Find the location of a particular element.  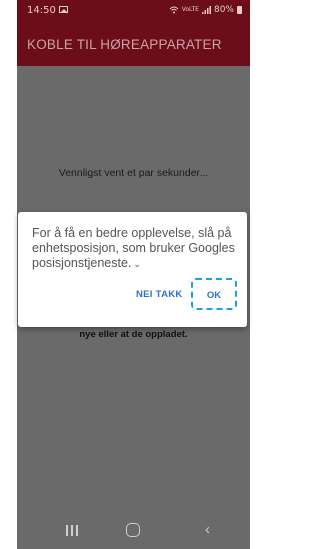

recents-icon is located at coordinates (72, 530).